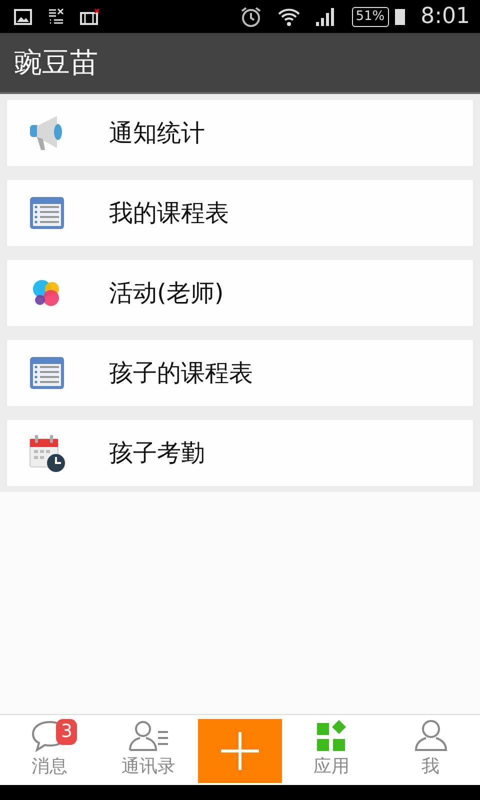  I want to click on plus-icon, so click(240, 751).